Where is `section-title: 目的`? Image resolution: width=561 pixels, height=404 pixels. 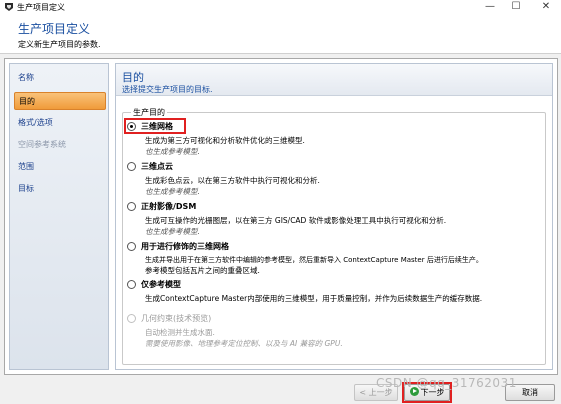 section-title: 目的 is located at coordinates (133, 77).